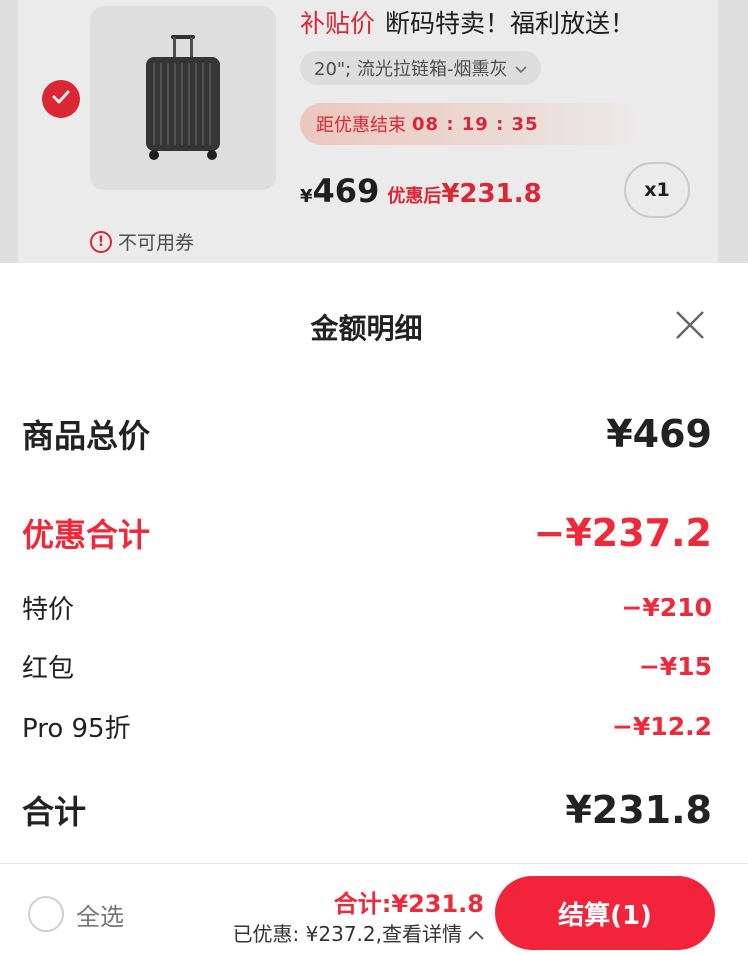  I want to click on checkout-bar: 全选 合计:¥231.8 已优惠: ¥237.2,查看详情 结算(1), so click(374, 908).